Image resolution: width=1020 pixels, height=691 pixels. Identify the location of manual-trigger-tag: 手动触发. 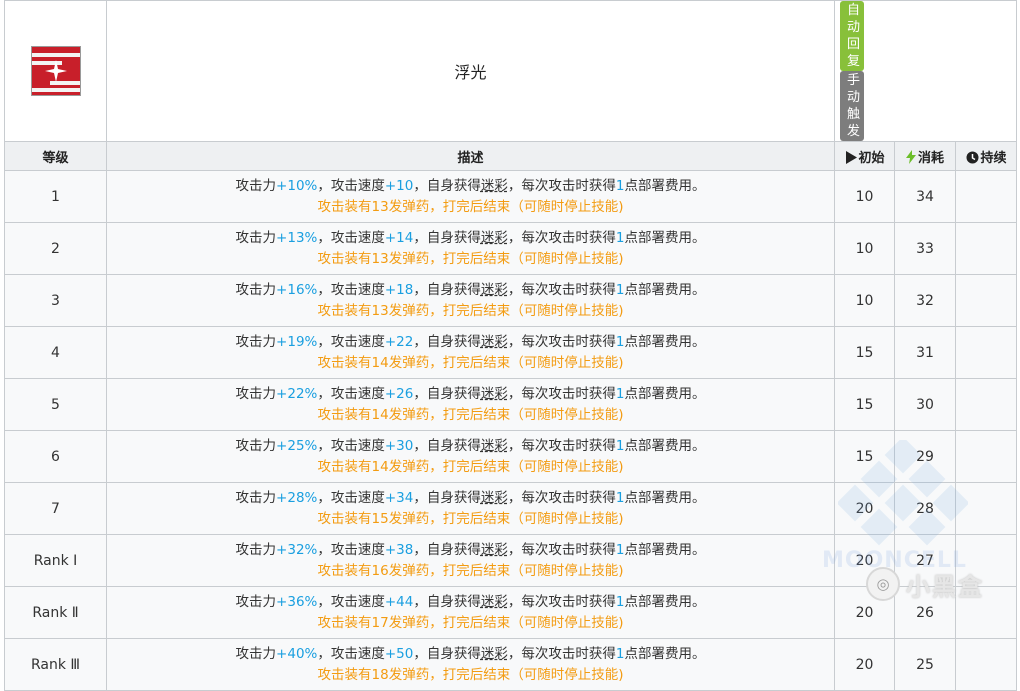
(852, 106).